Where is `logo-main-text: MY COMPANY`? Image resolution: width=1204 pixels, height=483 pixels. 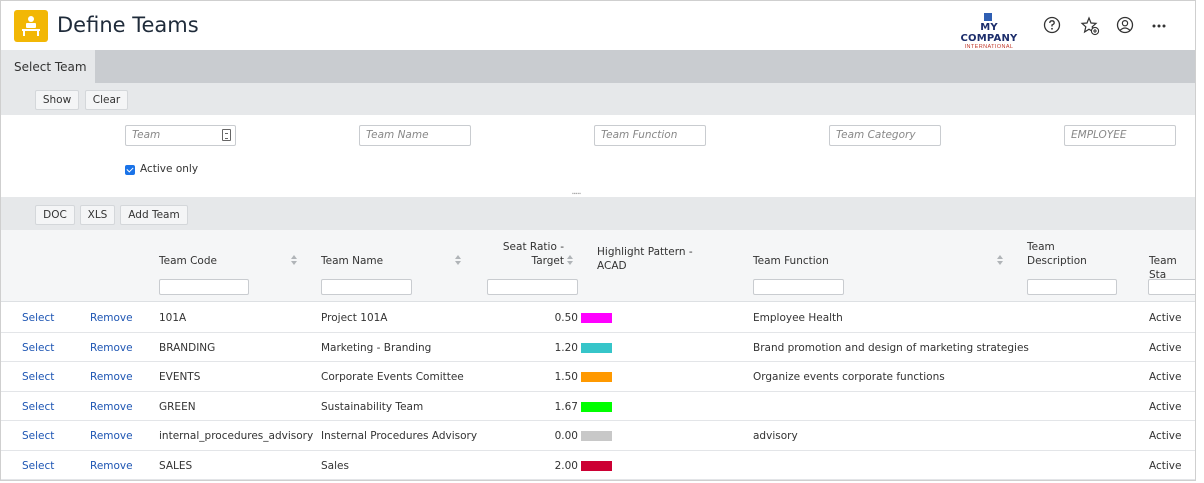
logo-main-text: MY COMPANY is located at coordinates (989, 33).